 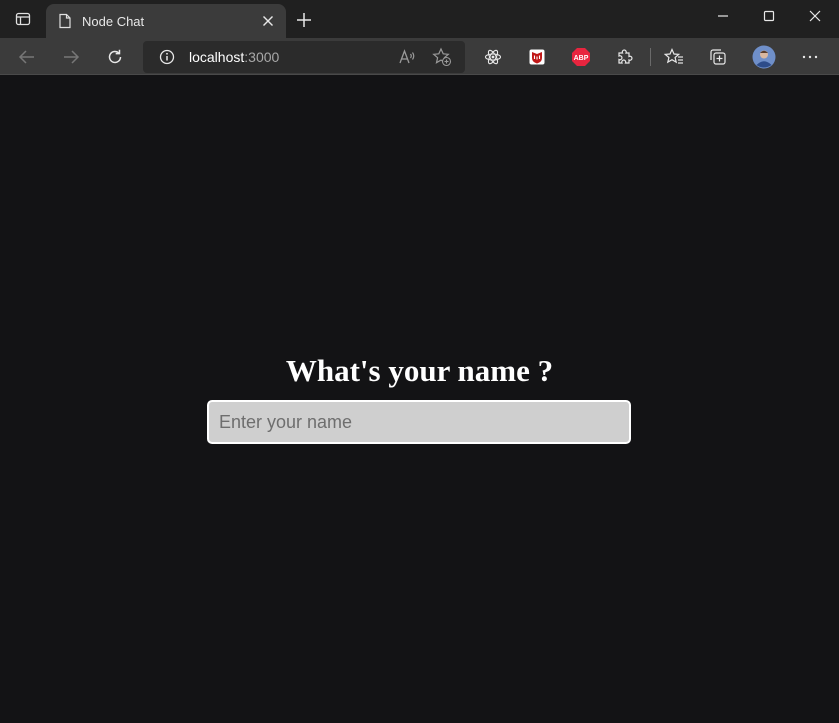 What do you see at coordinates (167, 57) in the screenshot?
I see `info-icon` at bounding box center [167, 57].